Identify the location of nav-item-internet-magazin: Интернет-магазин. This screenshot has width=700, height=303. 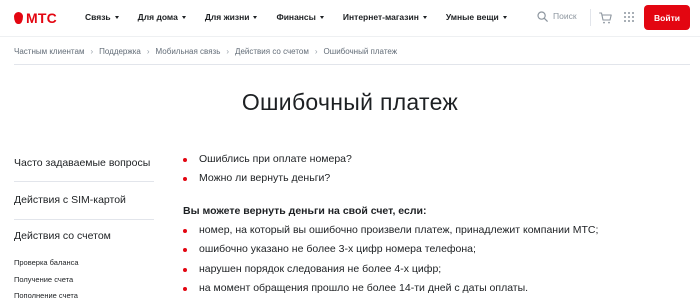
(385, 17).